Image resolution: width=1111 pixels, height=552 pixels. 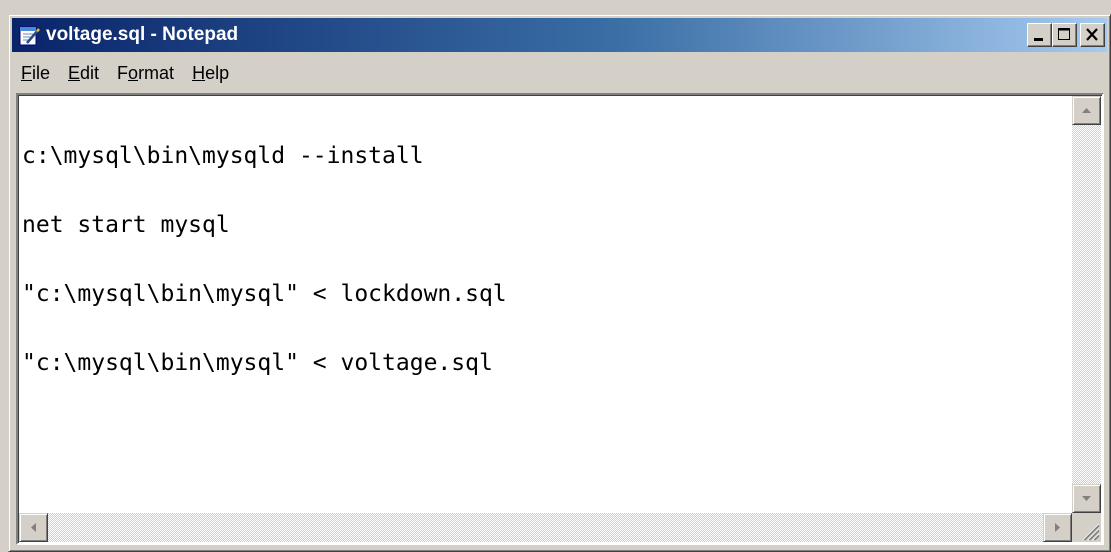 I want to click on menu-file: File, so click(x=35, y=73).